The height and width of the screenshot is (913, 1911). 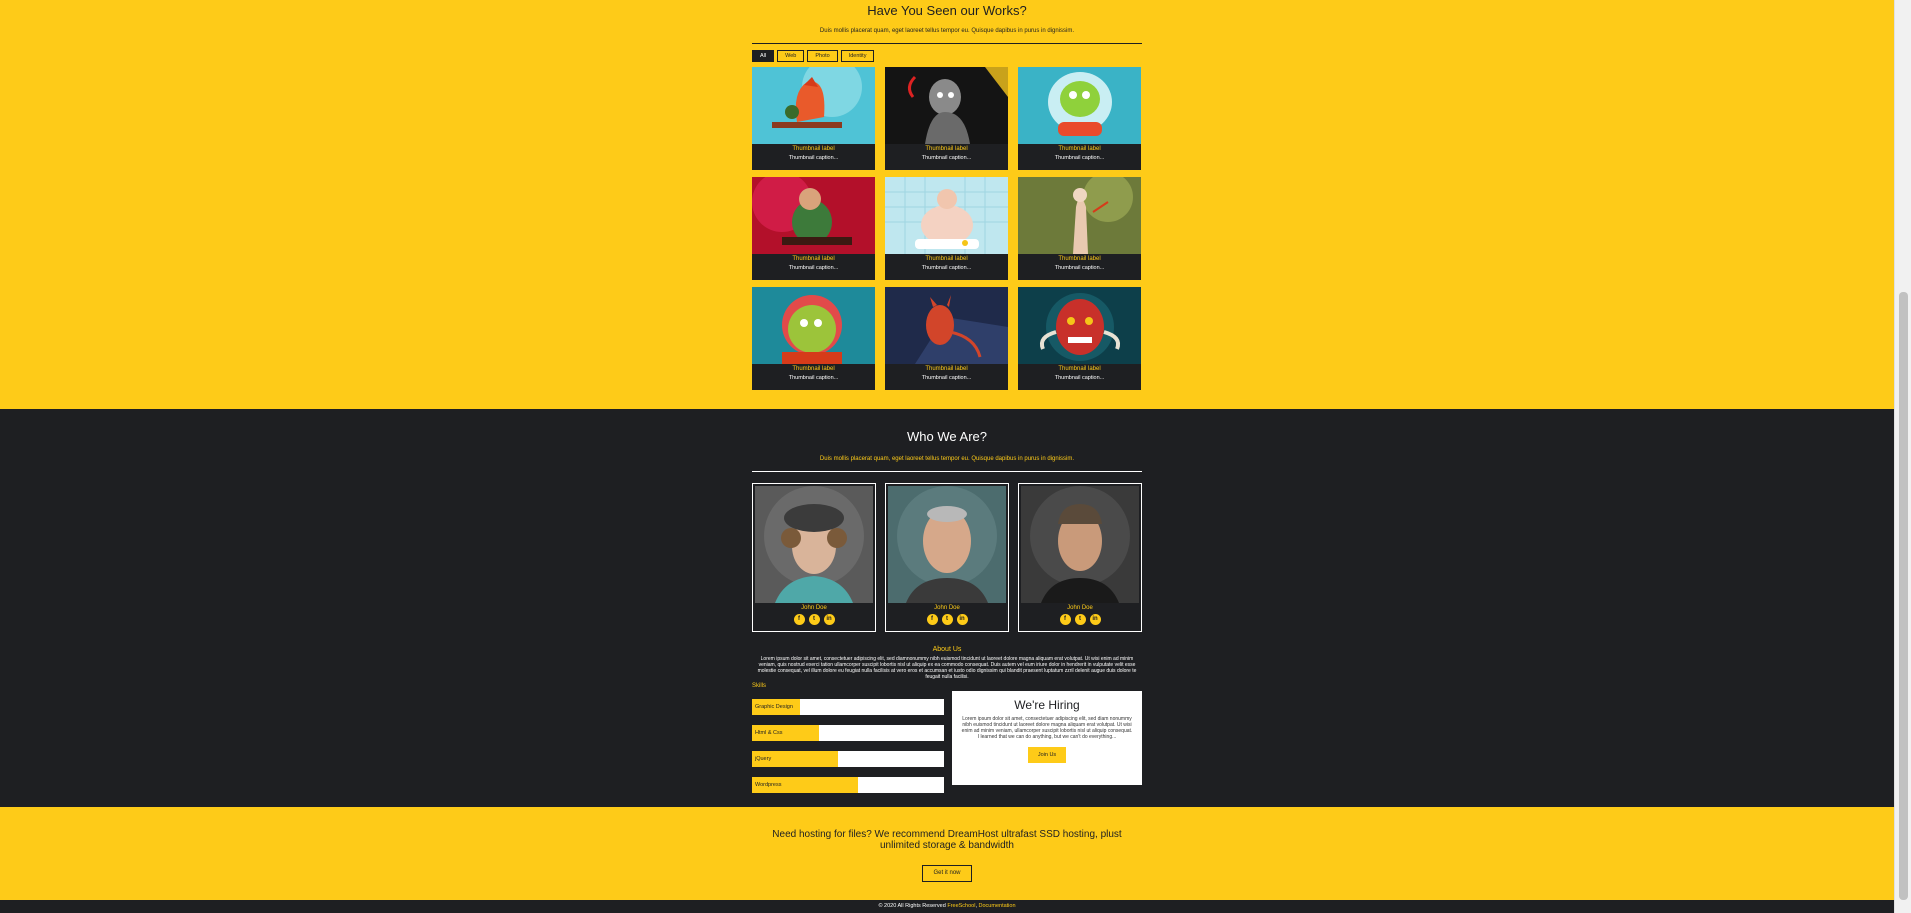 What do you see at coordinates (763, 56) in the screenshot?
I see `filter-all-button: All` at bounding box center [763, 56].